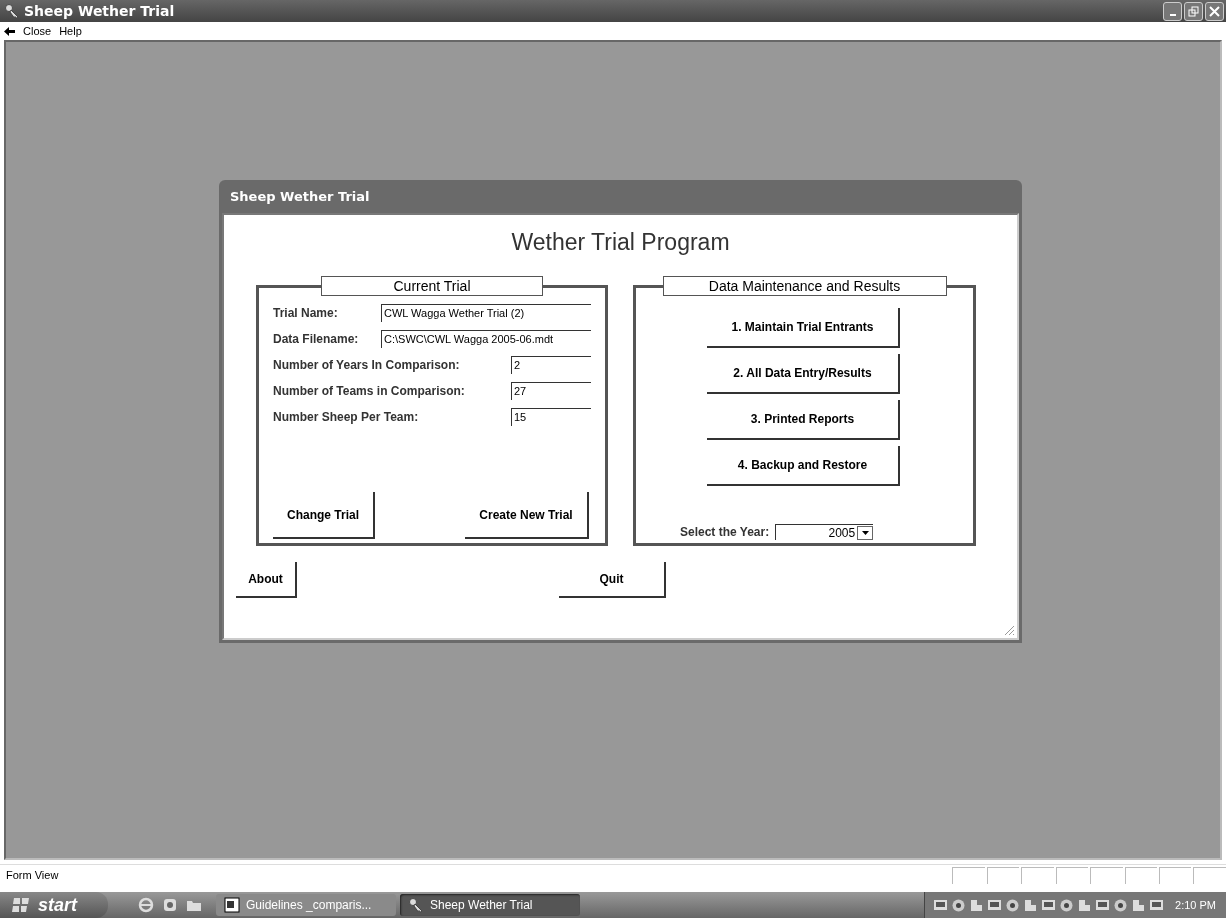 This screenshot has height=919, width=1226. I want to click on clock: 2:10 PM, so click(1195, 905).